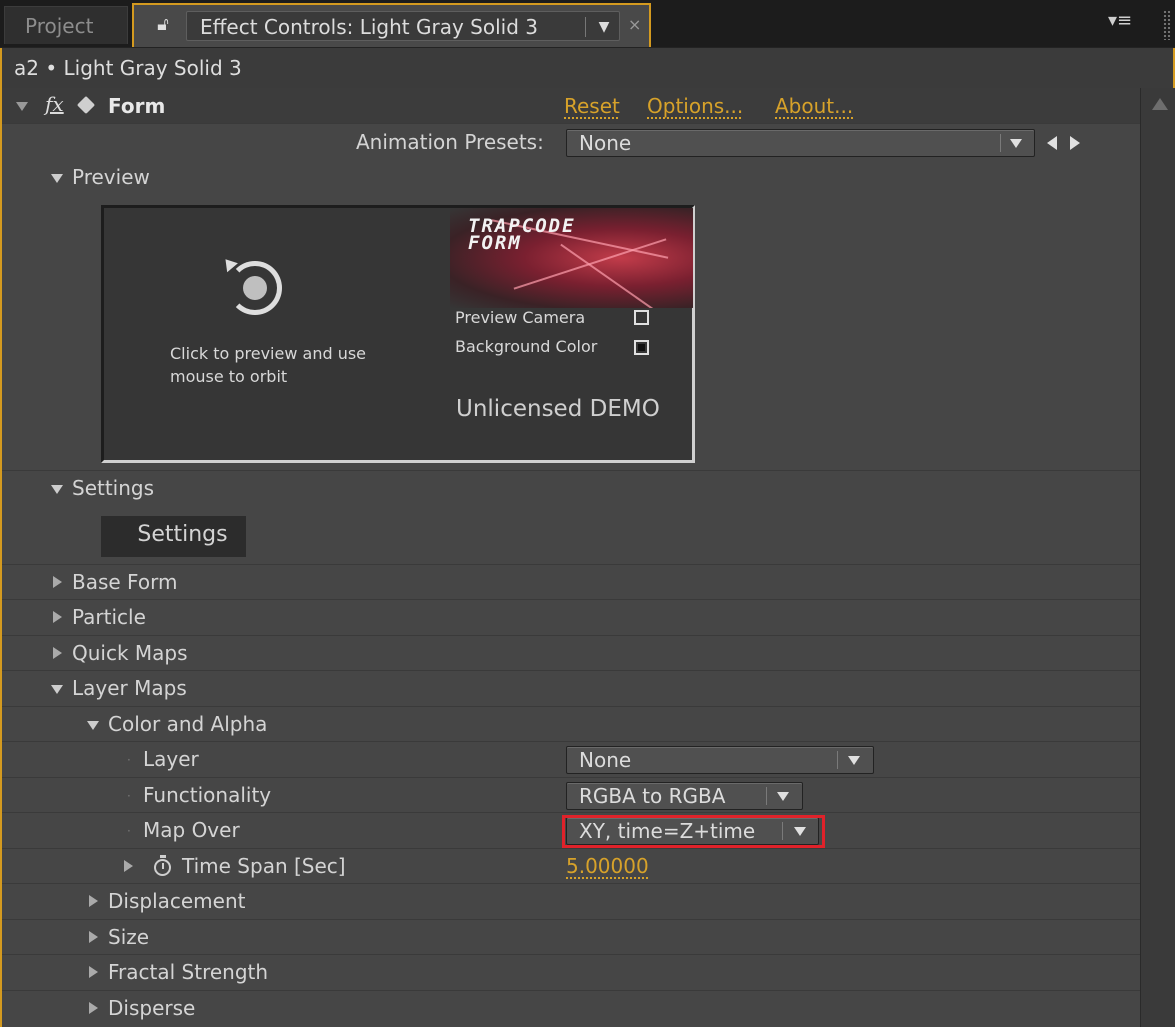  I want to click on close-icon: ×, so click(634, 24).